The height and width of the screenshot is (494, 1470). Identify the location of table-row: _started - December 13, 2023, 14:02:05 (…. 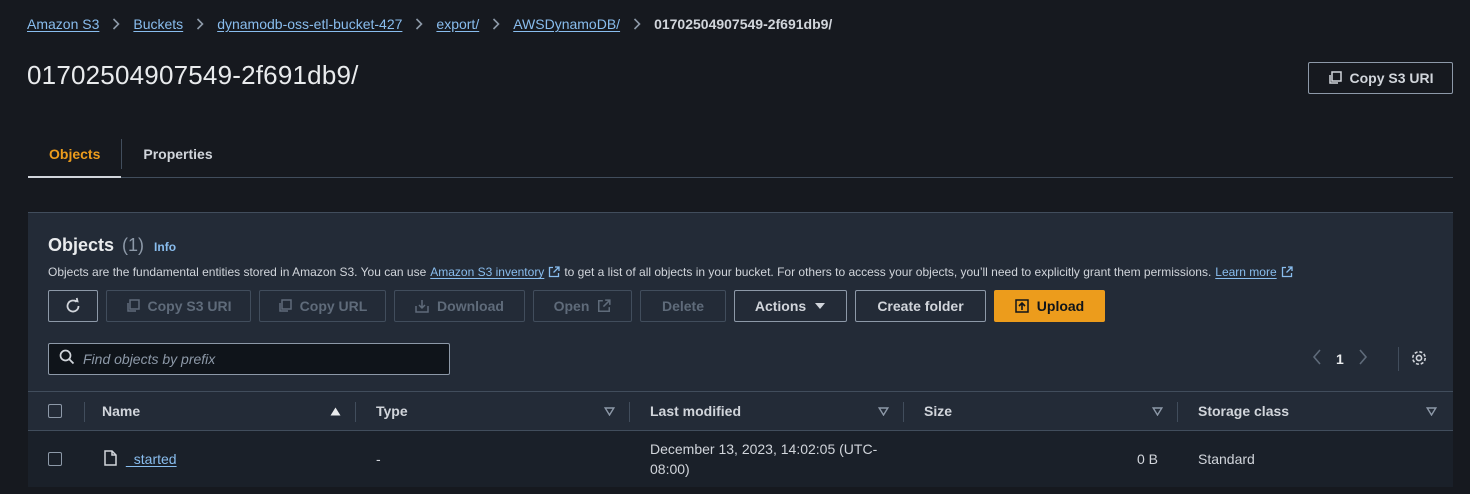
(740, 459).